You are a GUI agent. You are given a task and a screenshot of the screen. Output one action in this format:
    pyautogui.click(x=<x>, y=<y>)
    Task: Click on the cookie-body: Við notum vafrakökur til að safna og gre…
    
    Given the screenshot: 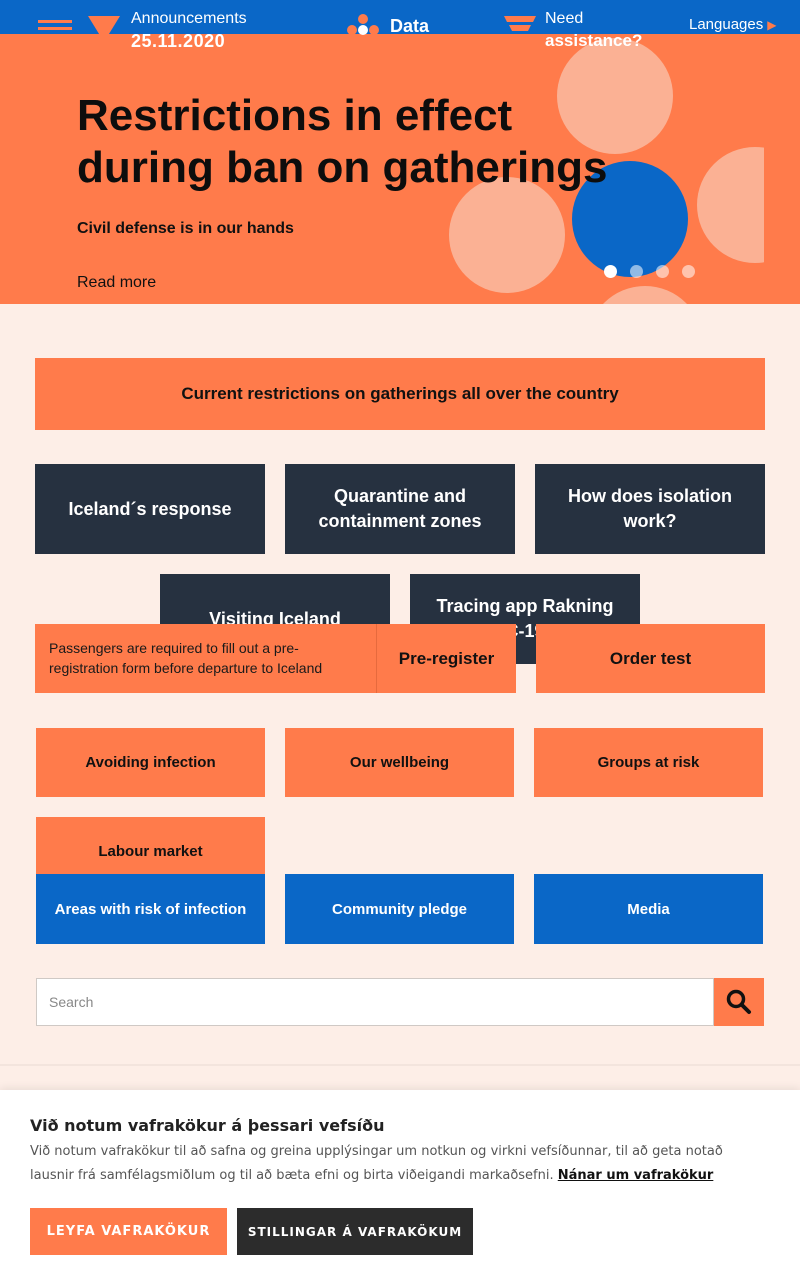 What is the action you would take?
    pyautogui.click(x=390, y=1164)
    